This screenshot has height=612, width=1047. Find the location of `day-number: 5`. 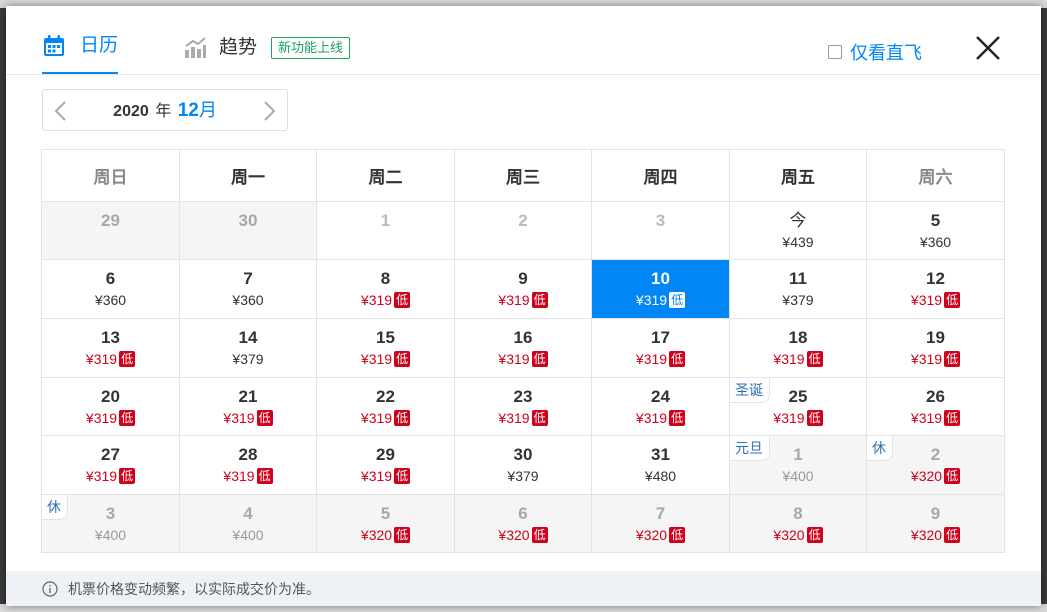

day-number: 5 is located at coordinates (385, 513).